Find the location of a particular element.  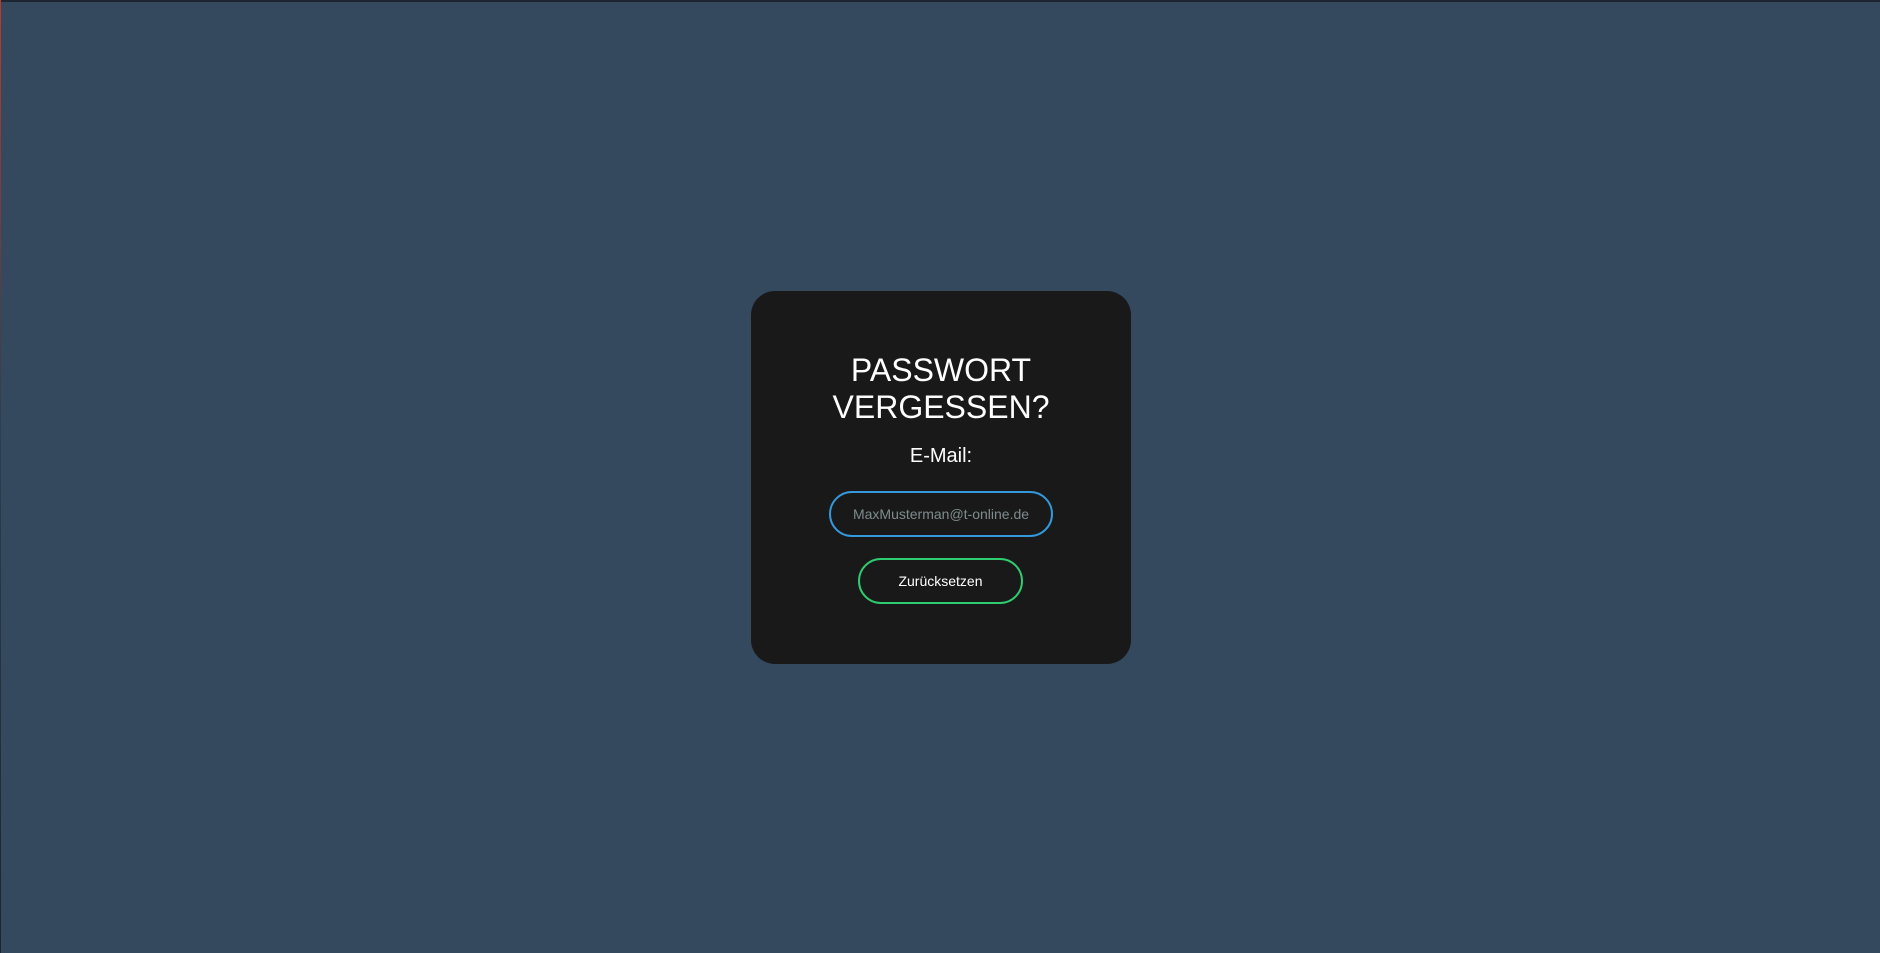

title-line-2: VERGESSEN? is located at coordinates (941, 407).